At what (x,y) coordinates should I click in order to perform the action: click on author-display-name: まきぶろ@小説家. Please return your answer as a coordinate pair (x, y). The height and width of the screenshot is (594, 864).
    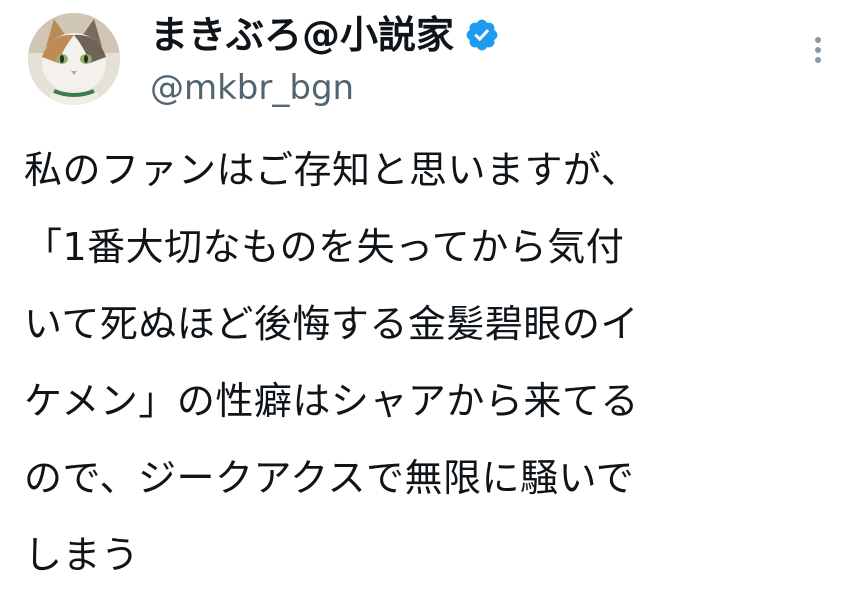
    Looking at the image, I should click on (302, 35).